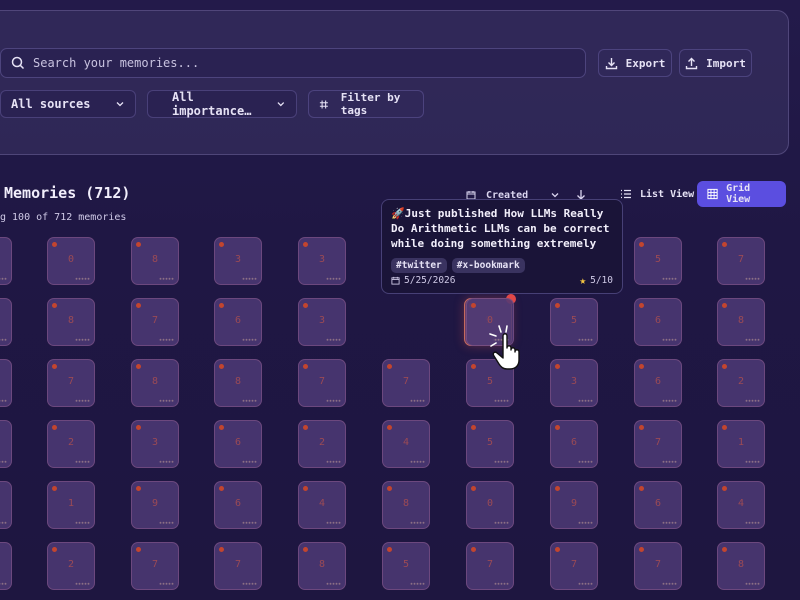  I want to click on tile-glyph: 6, so click(238, 503).